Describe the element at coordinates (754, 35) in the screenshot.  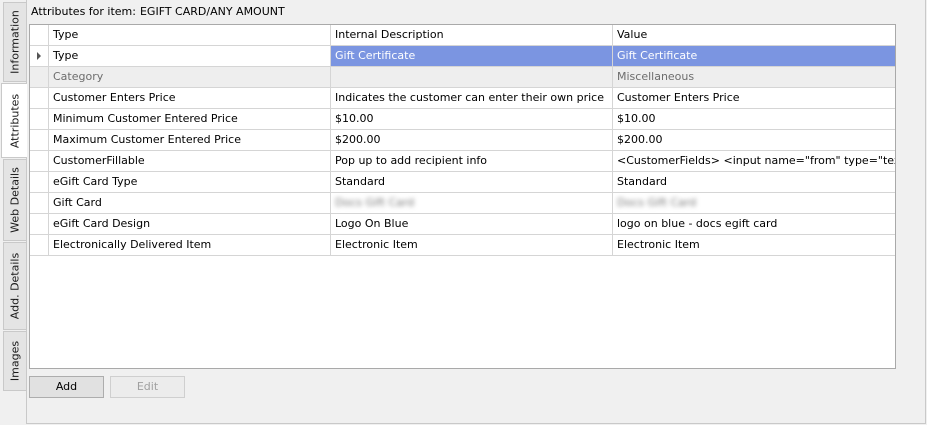
I see `column-header-value: Value` at that location.